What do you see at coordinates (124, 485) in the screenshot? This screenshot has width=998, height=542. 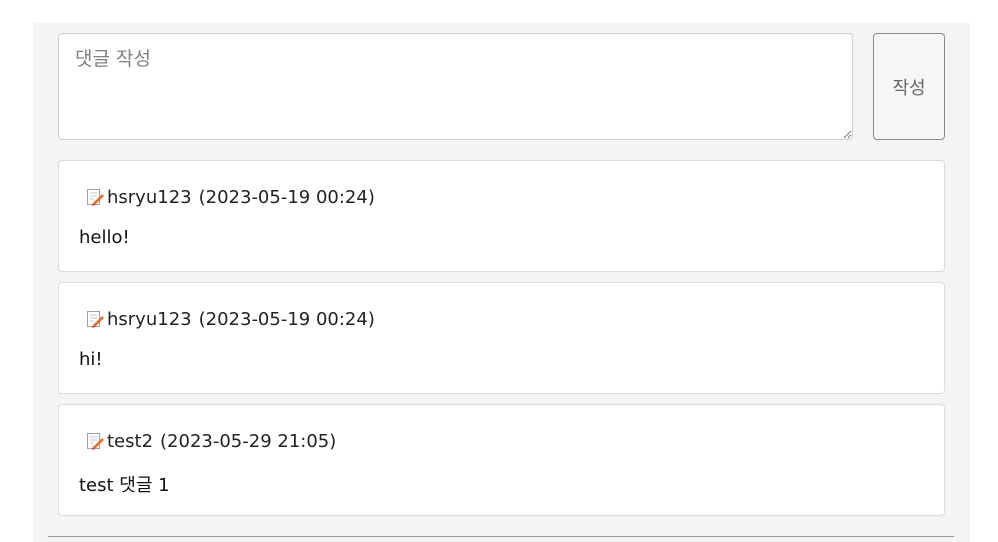 I see `comment-text: test 댓글 1` at bounding box center [124, 485].